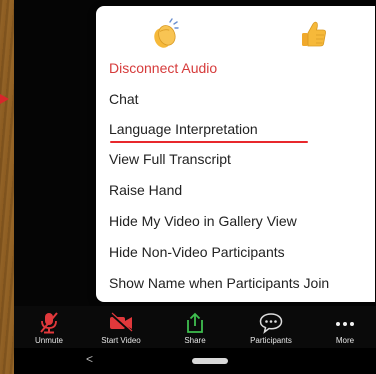  Describe the element at coordinates (121, 340) in the screenshot. I see `start-video-label: Start Video` at that location.